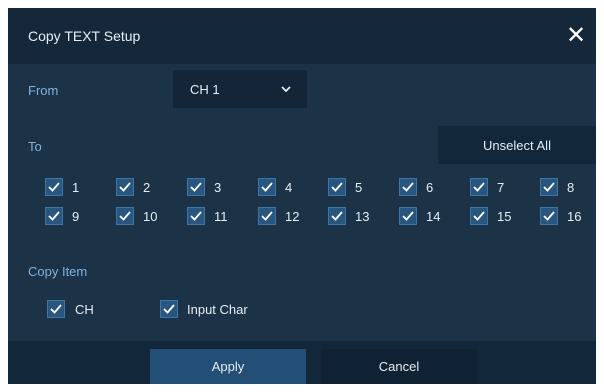 This screenshot has height=392, width=604. What do you see at coordinates (150, 216) in the screenshot?
I see `channel-label-10: 10` at bounding box center [150, 216].